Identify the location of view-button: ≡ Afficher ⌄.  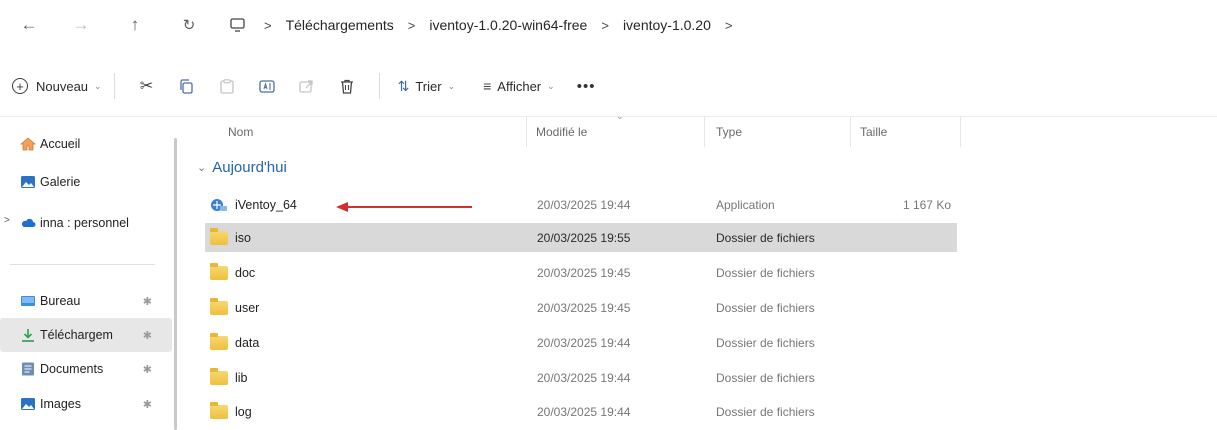
(519, 86).